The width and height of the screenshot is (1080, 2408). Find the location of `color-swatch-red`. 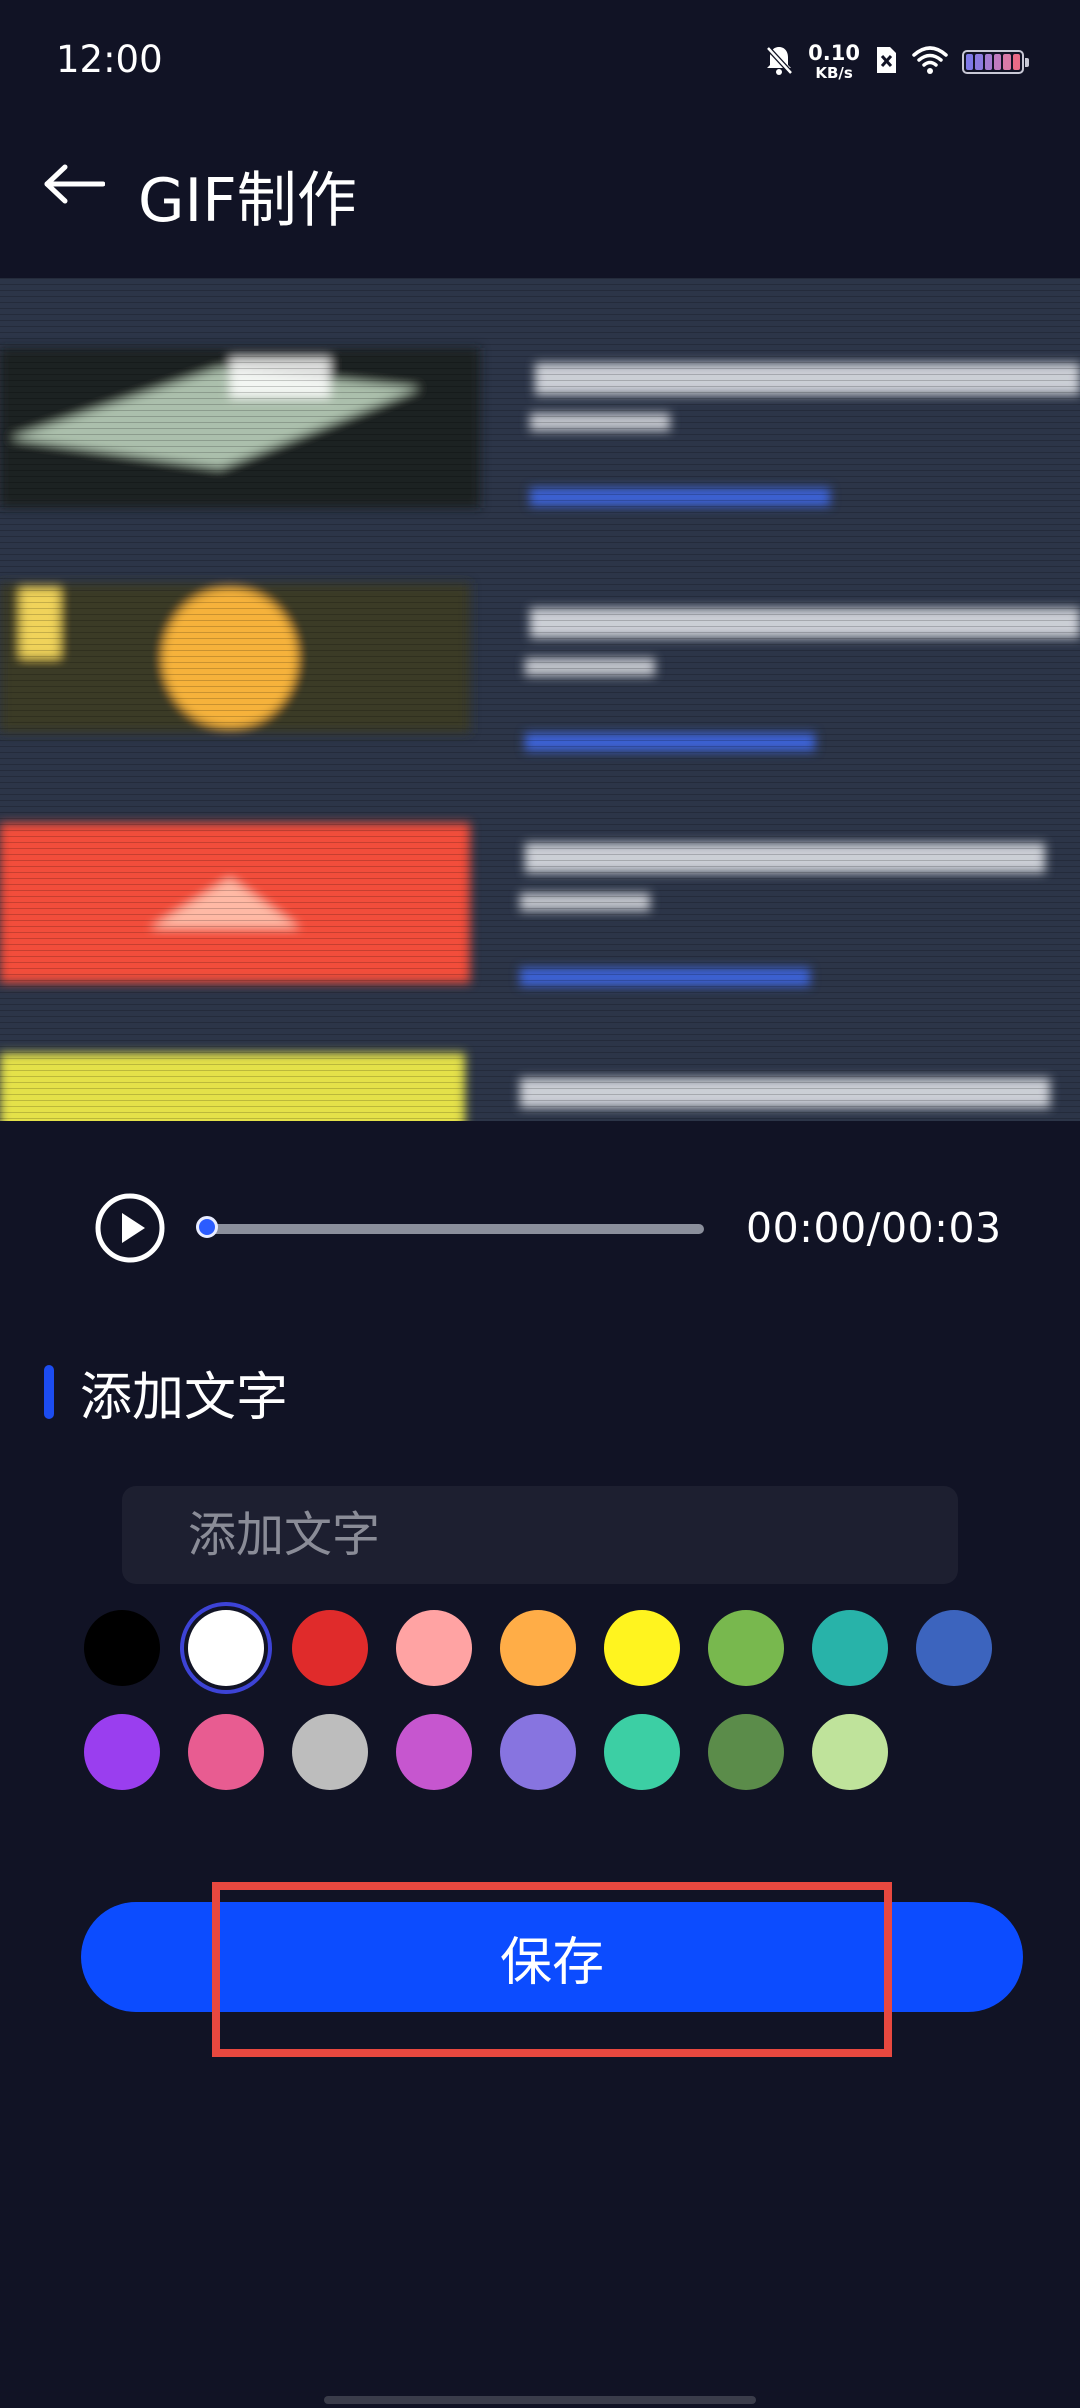

color-swatch-red is located at coordinates (330, 1648).